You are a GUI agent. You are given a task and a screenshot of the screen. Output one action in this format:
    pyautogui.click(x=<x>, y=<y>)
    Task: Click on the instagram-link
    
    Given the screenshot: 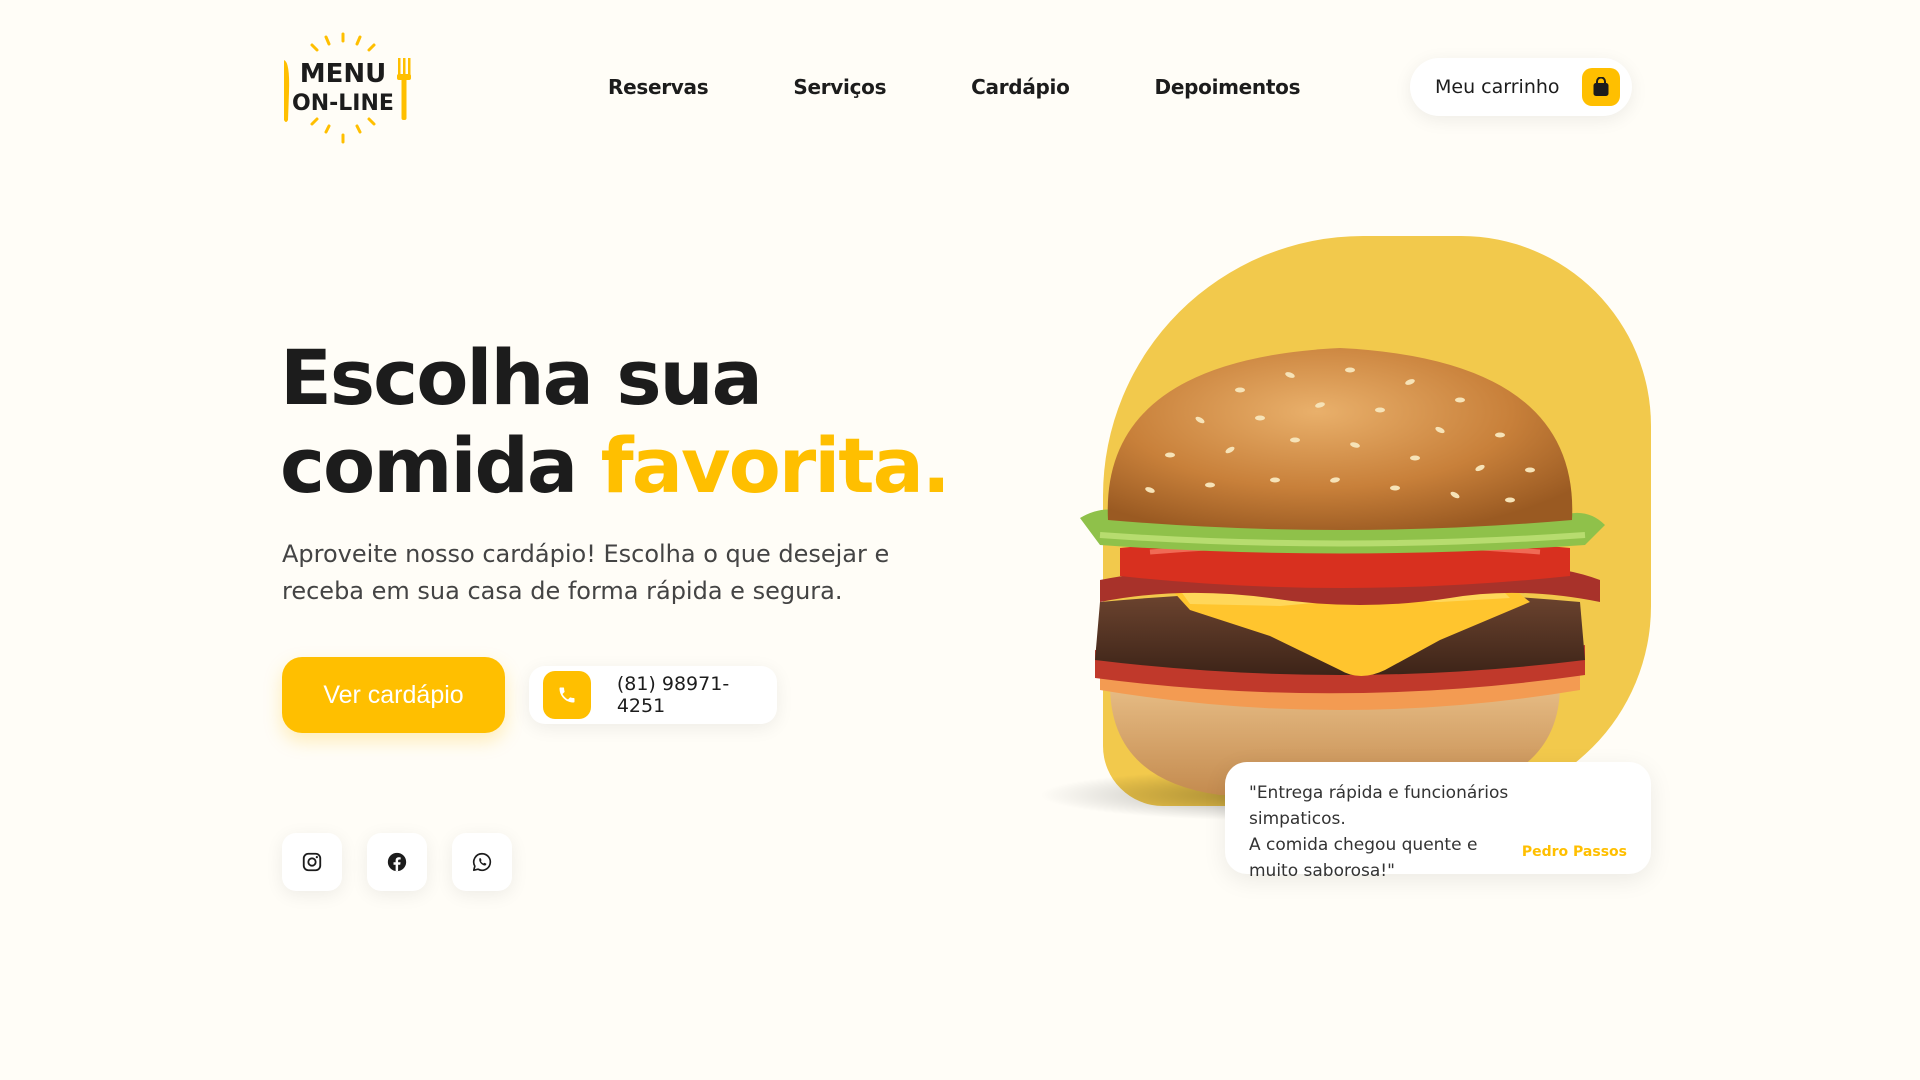 What is the action you would take?
    pyautogui.click(x=312, y=862)
    